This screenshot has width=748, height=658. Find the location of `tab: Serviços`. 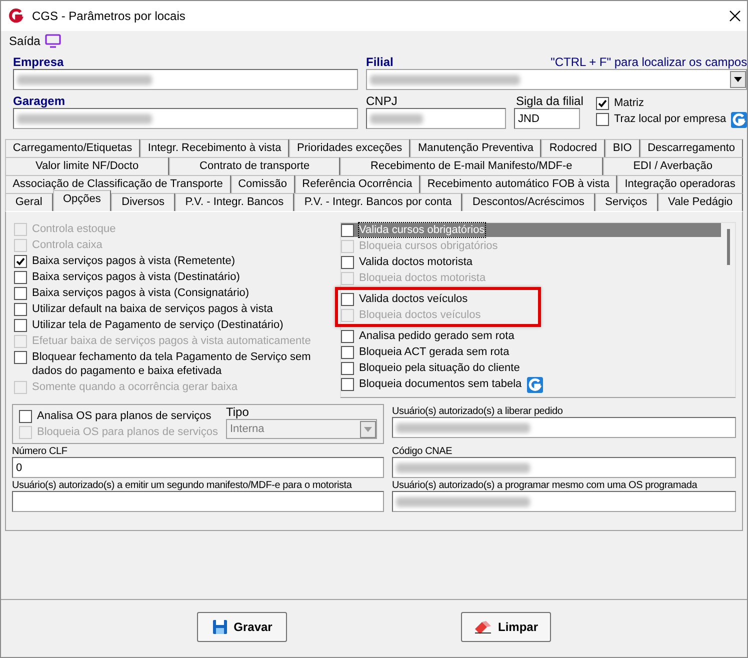

tab: Serviços is located at coordinates (626, 202).